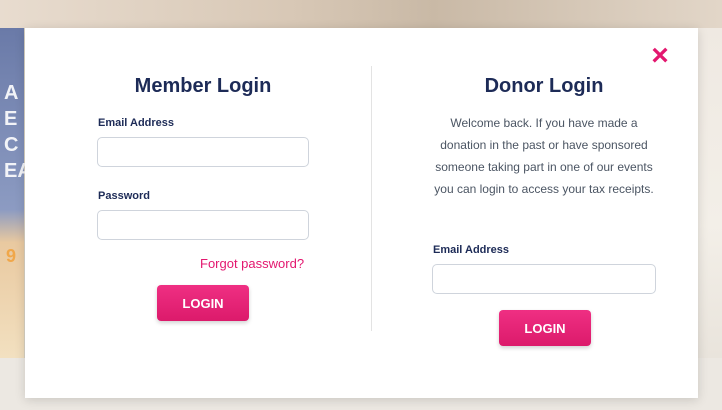 The width and height of the screenshot is (722, 410). Describe the element at coordinates (544, 279) in the screenshot. I see `donor-email-input` at that location.